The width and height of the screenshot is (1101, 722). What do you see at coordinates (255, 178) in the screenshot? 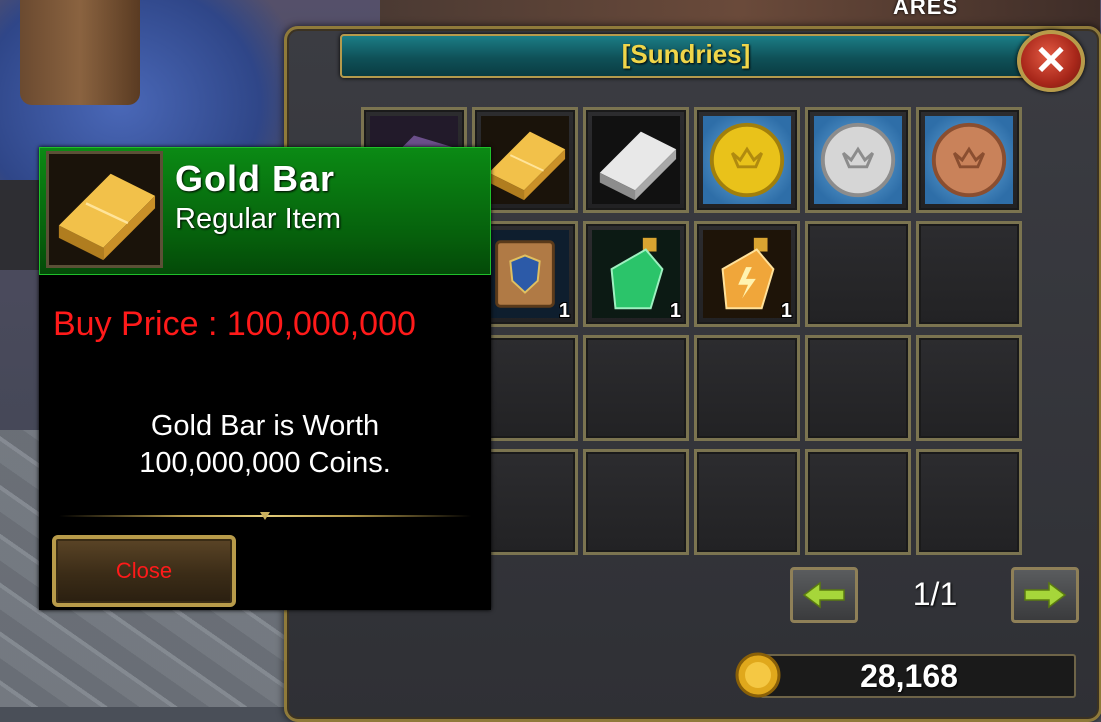
I see `item-name: Gold Bar` at bounding box center [255, 178].